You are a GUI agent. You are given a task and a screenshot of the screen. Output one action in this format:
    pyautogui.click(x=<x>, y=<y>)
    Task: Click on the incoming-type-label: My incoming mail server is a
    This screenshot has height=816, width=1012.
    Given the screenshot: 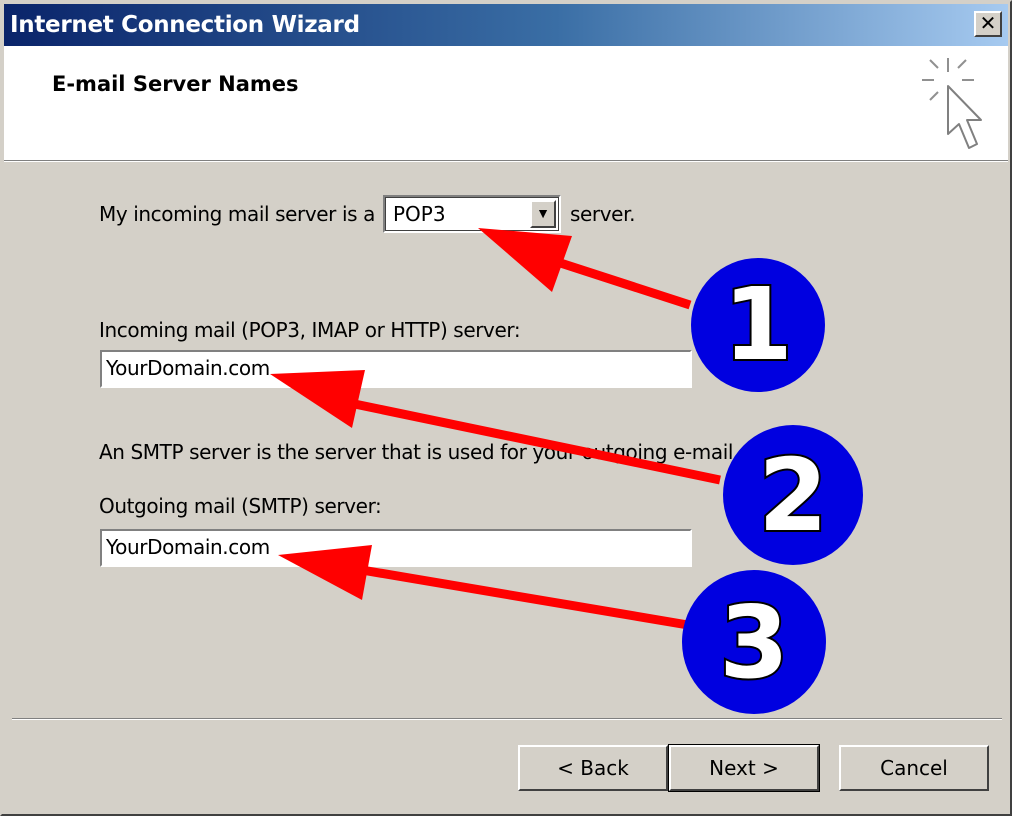 What is the action you would take?
    pyautogui.click(x=237, y=214)
    